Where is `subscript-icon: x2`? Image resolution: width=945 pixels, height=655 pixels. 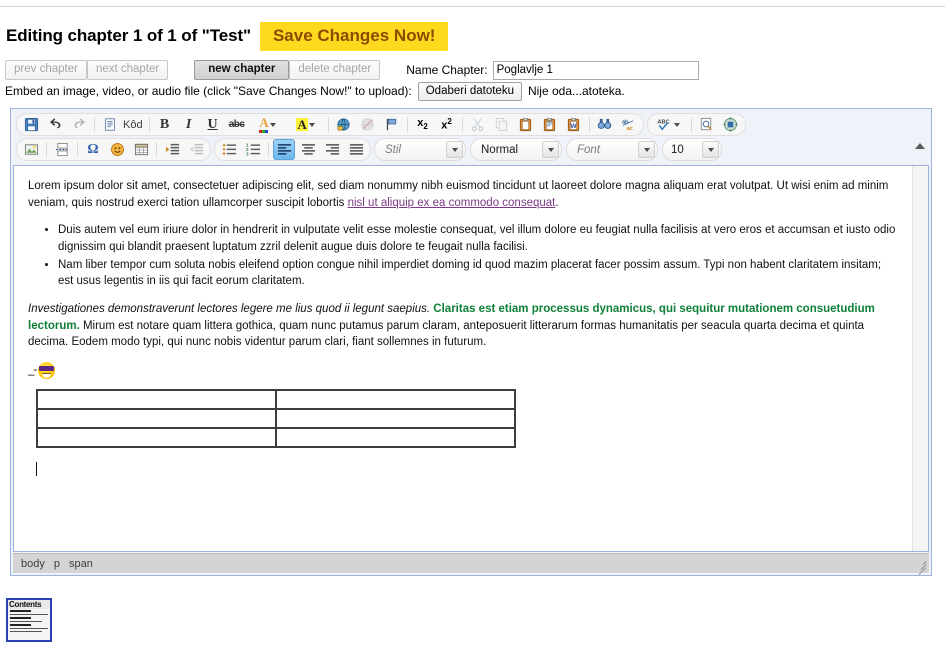
subscript-icon: x2 is located at coordinates (423, 124).